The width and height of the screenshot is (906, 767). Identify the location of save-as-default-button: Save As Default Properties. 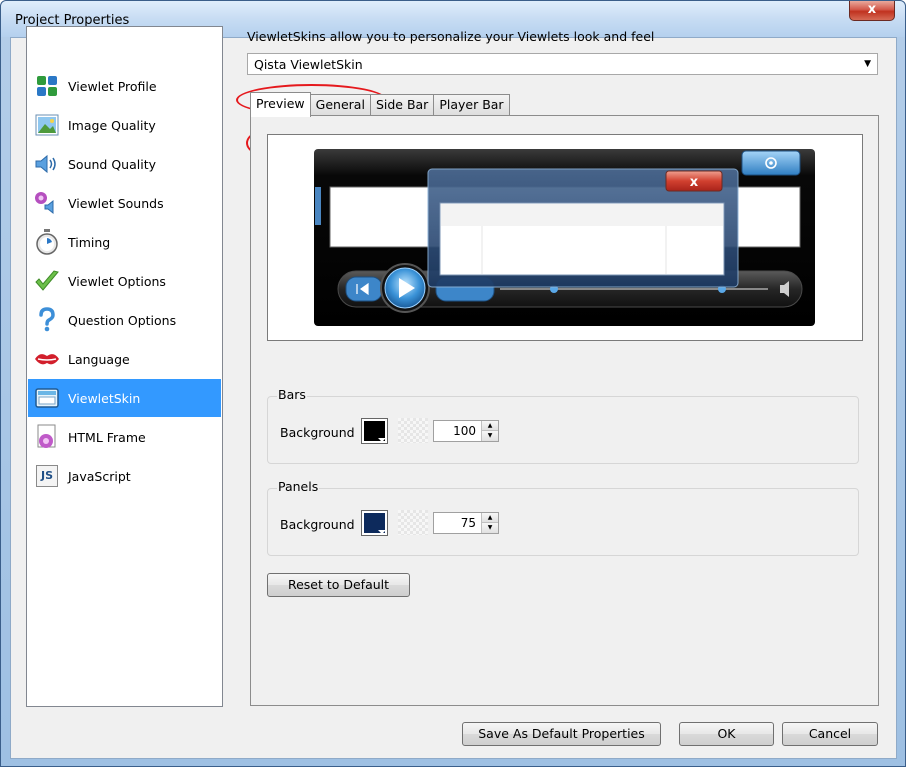
(561, 734).